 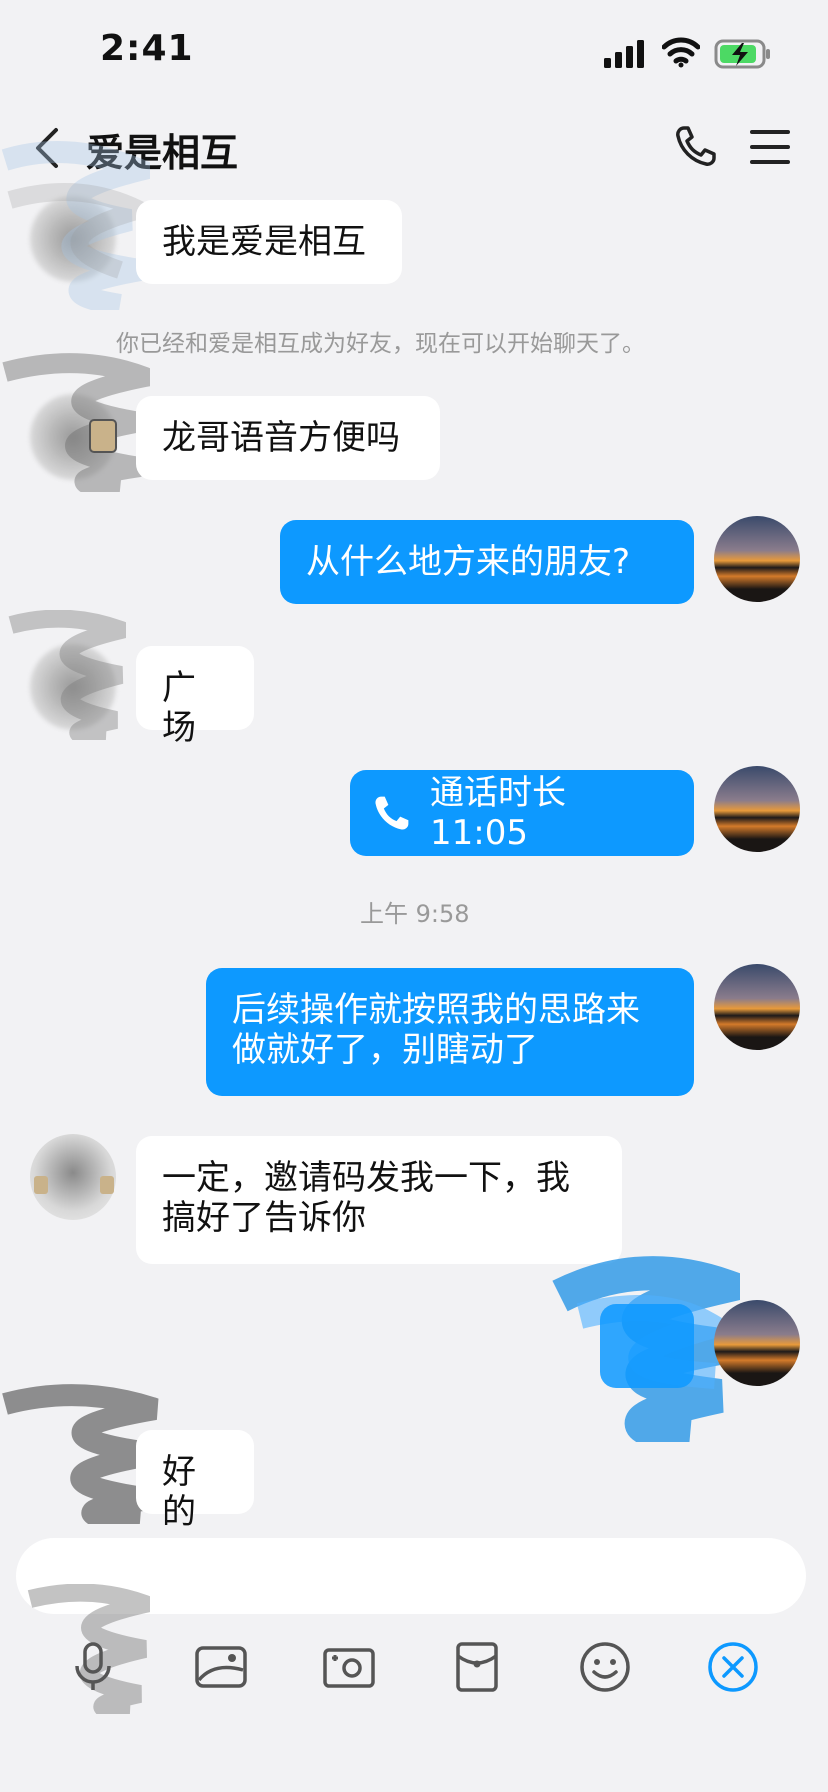 What do you see at coordinates (696, 146) in the screenshot?
I see `phone-call-icon` at bounding box center [696, 146].